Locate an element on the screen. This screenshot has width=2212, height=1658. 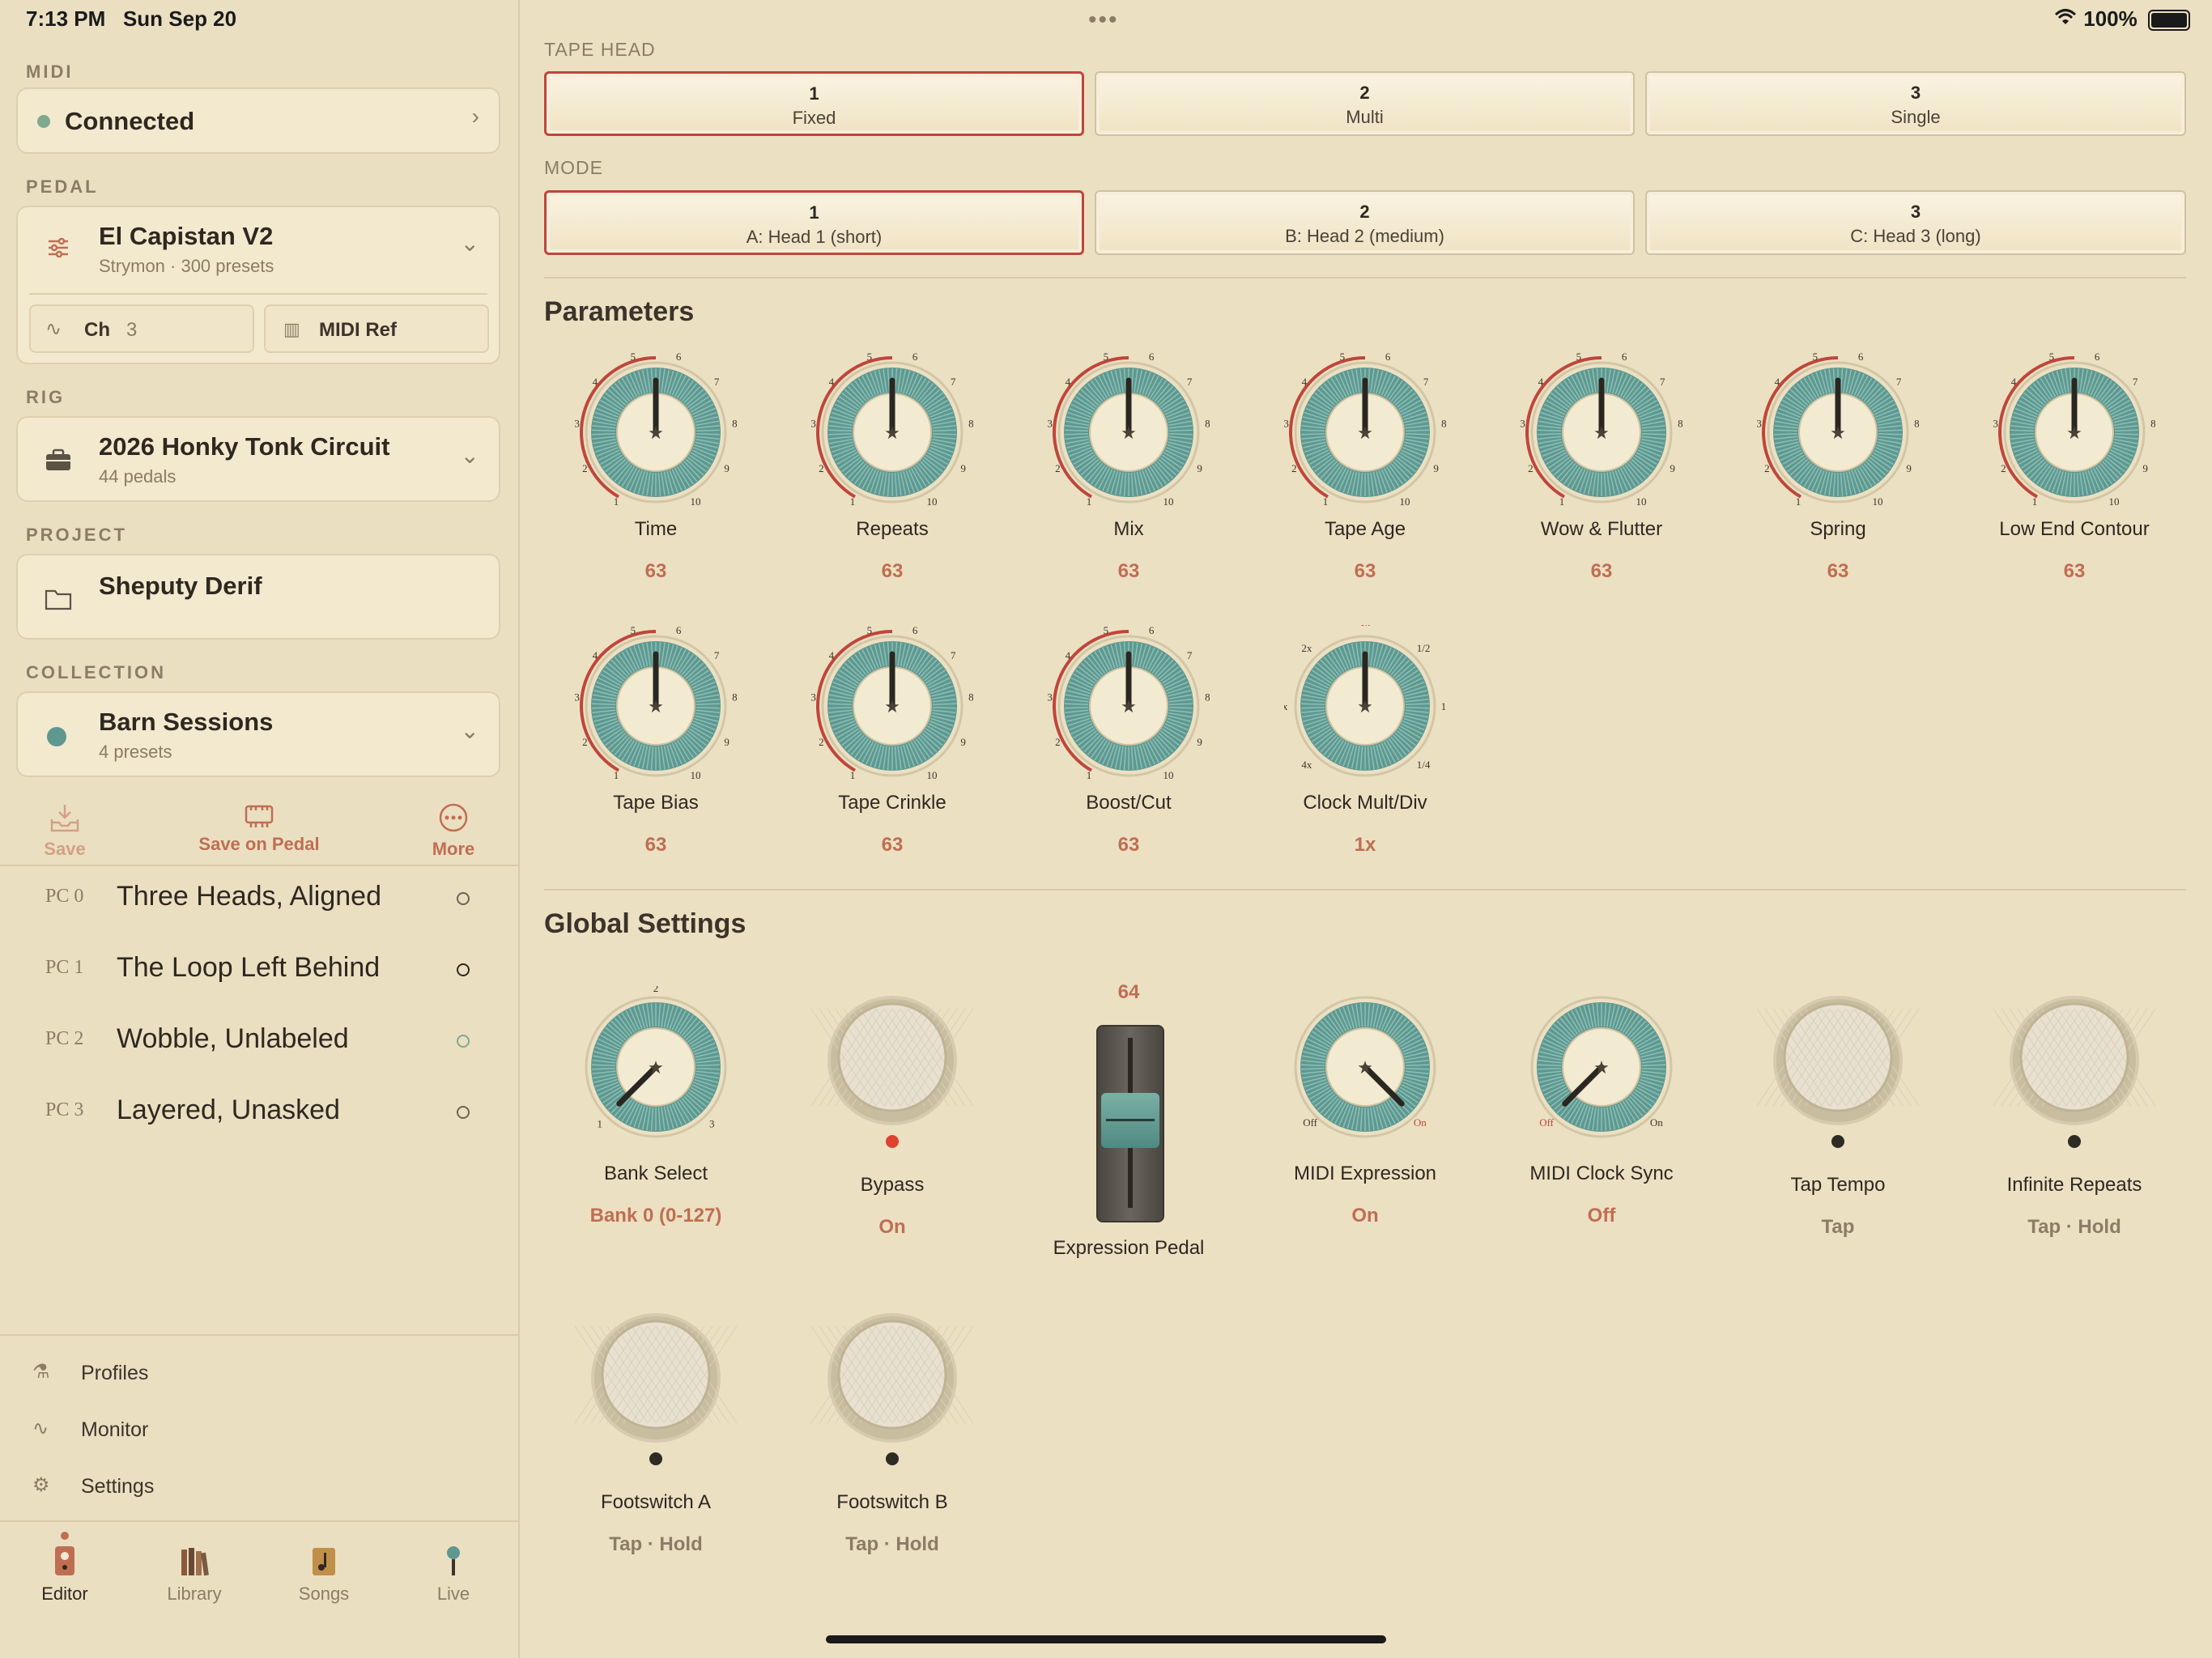
knob-value: Bank 0 (0-127) is located at coordinates (656, 1215).